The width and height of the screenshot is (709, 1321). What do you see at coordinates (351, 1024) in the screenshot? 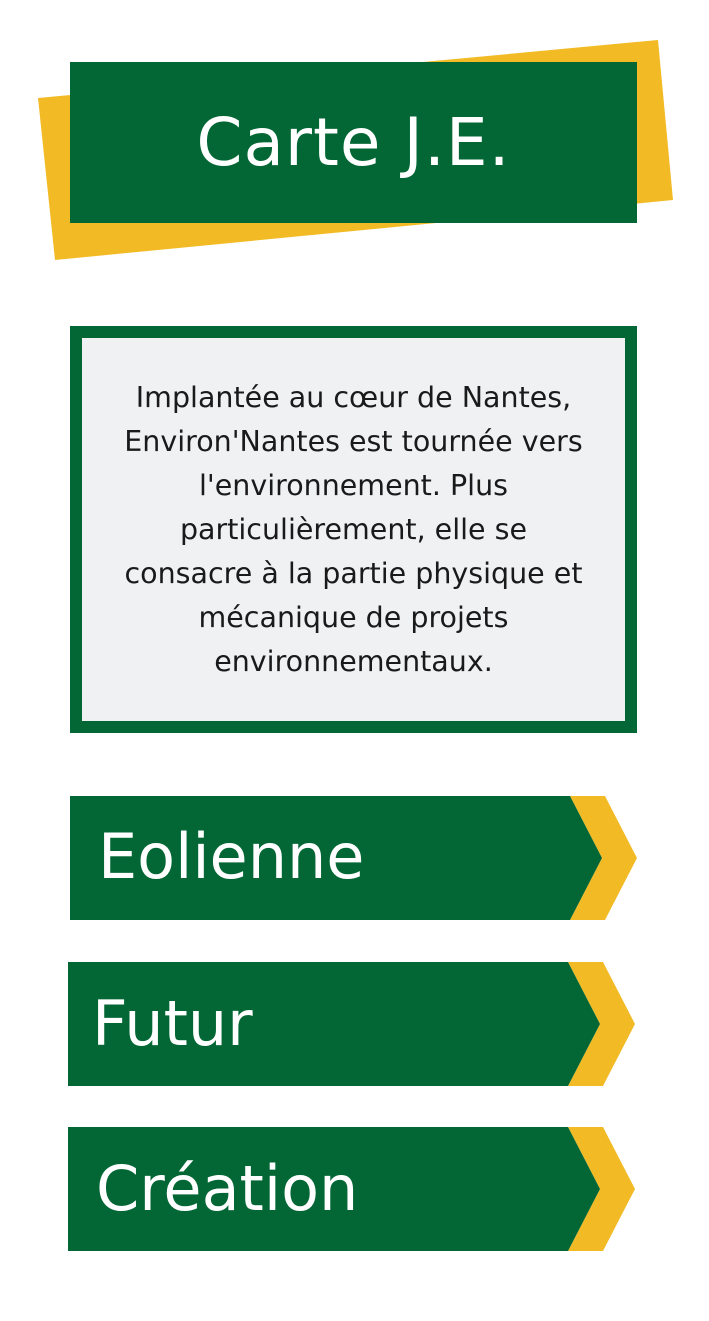
I see `futur-button: Futur` at bounding box center [351, 1024].